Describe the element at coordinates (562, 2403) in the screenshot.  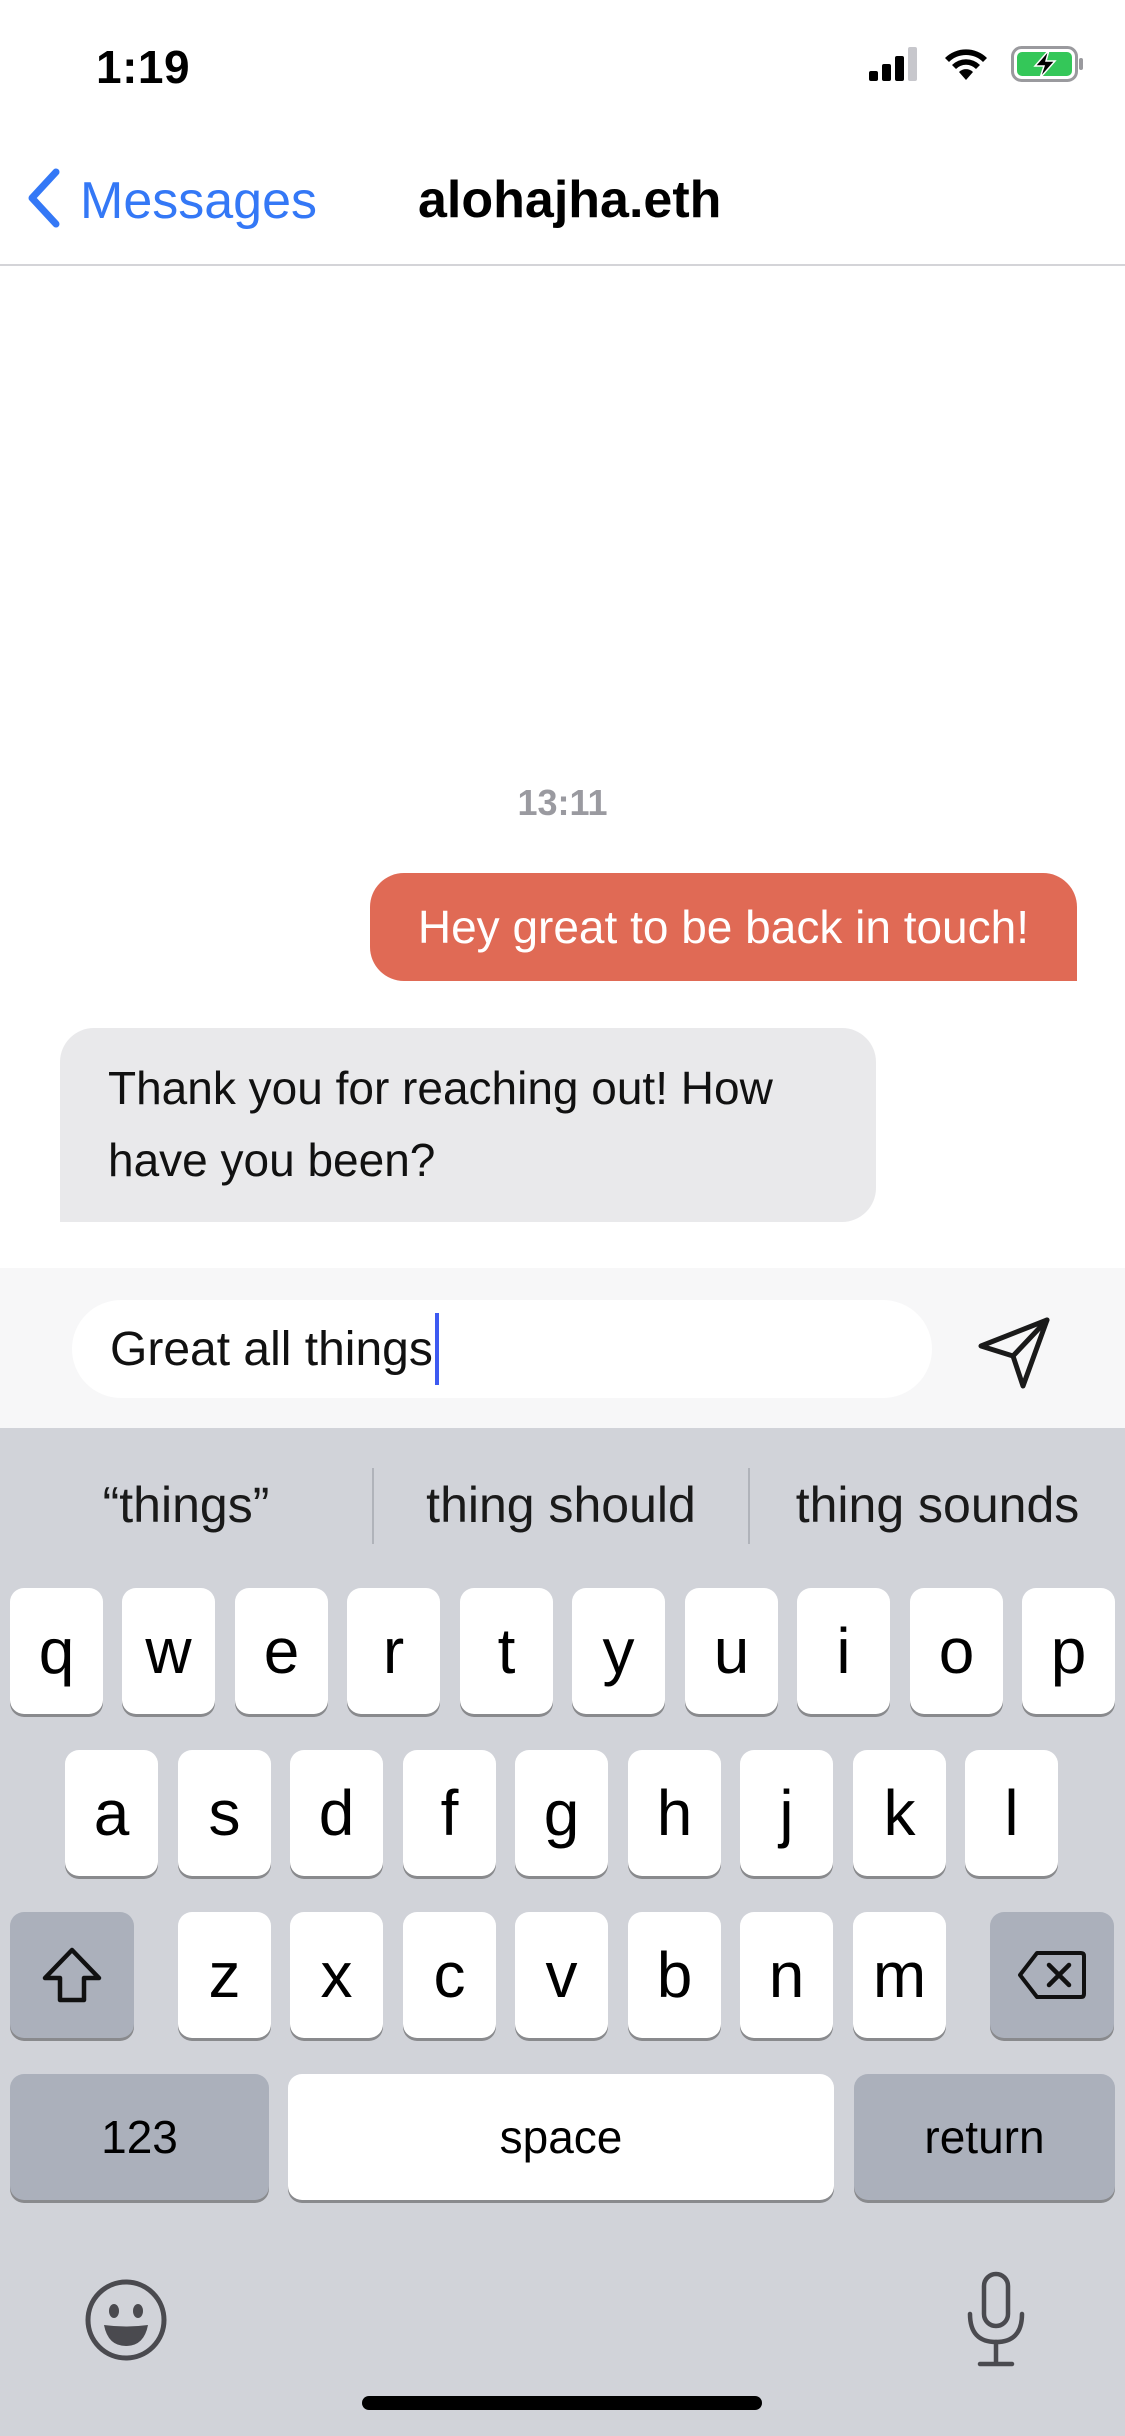
I see `home-indicator` at that location.